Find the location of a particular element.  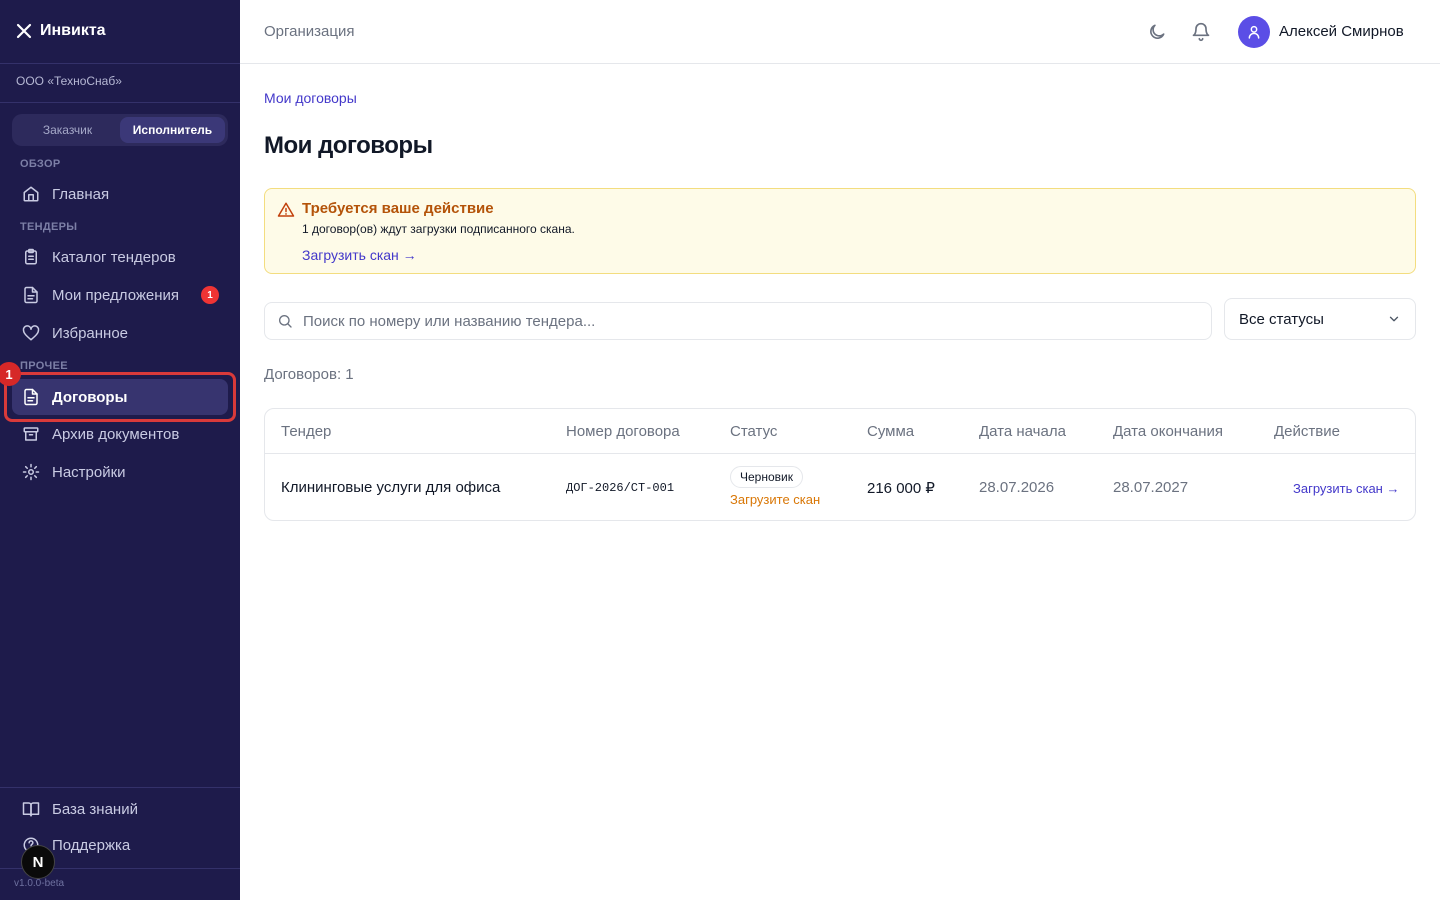

organization-name: ООО «ТехноСнаб» is located at coordinates (69, 81).